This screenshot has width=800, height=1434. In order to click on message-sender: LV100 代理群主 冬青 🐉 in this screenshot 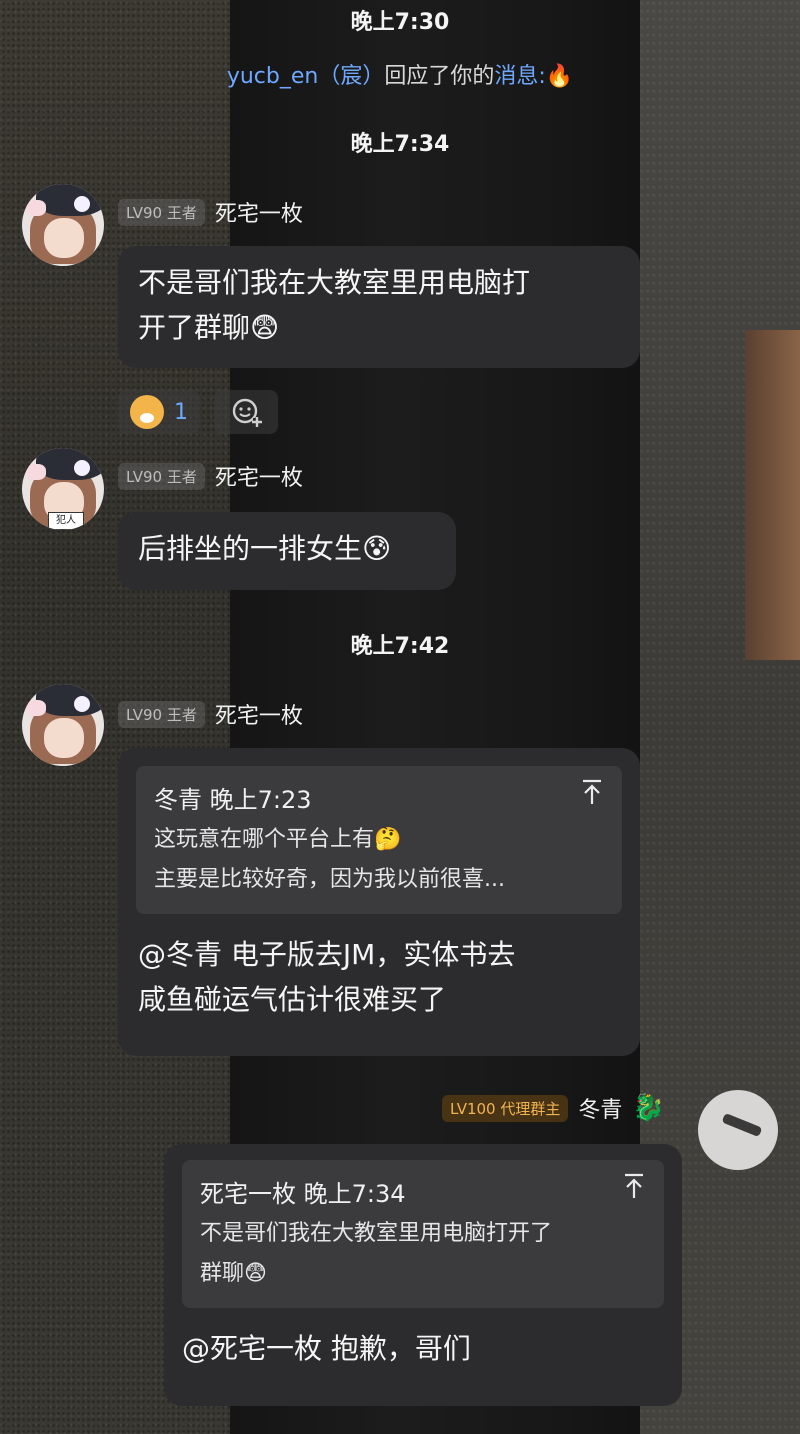, I will do `click(553, 1108)`.